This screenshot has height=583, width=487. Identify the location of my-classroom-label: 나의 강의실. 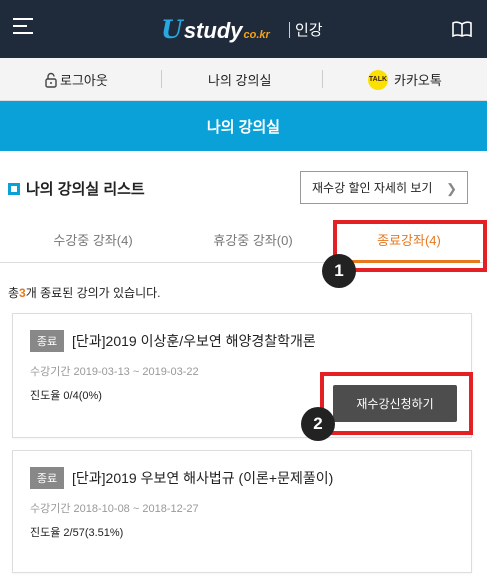
(240, 80).